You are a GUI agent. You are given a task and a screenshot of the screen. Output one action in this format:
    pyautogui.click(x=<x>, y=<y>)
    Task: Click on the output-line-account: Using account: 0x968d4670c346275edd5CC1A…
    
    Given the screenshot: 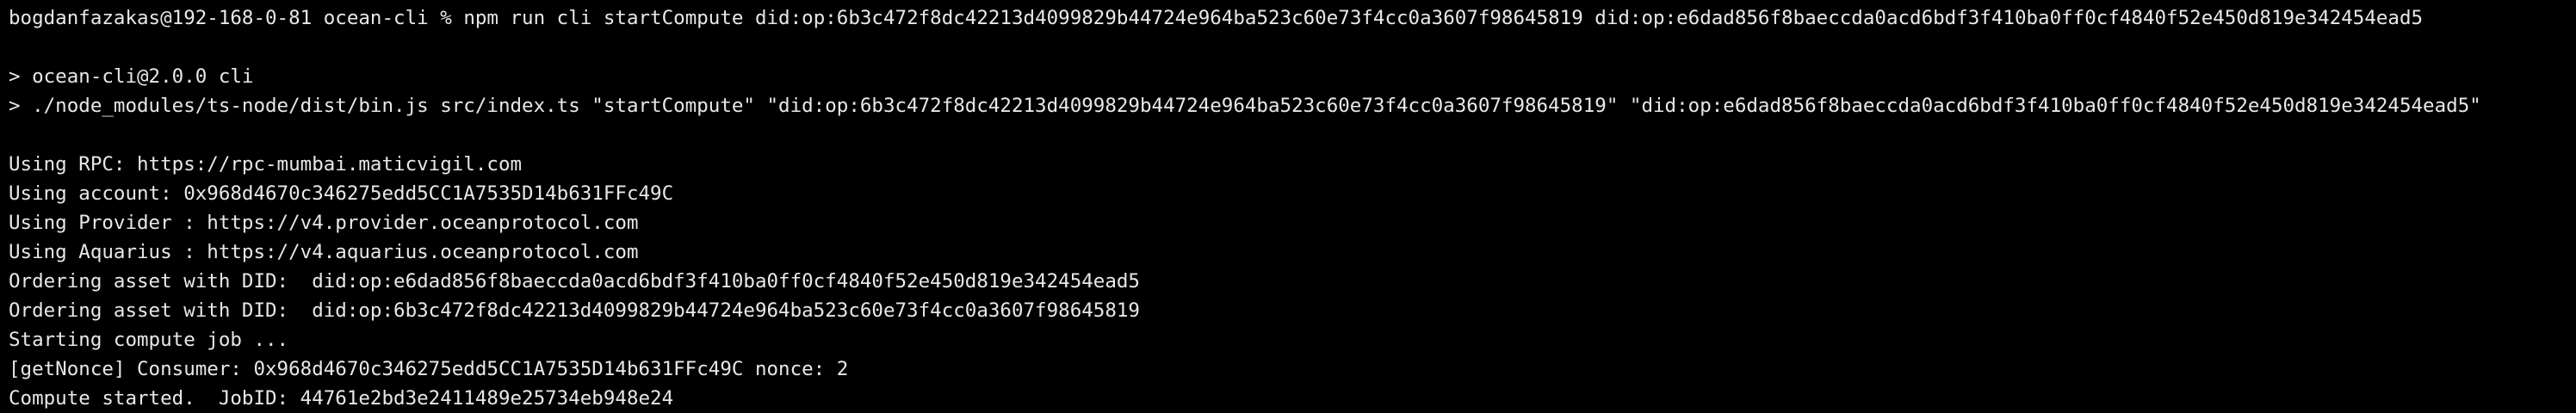 What is the action you would take?
    pyautogui.click(x=342, y=193)
    